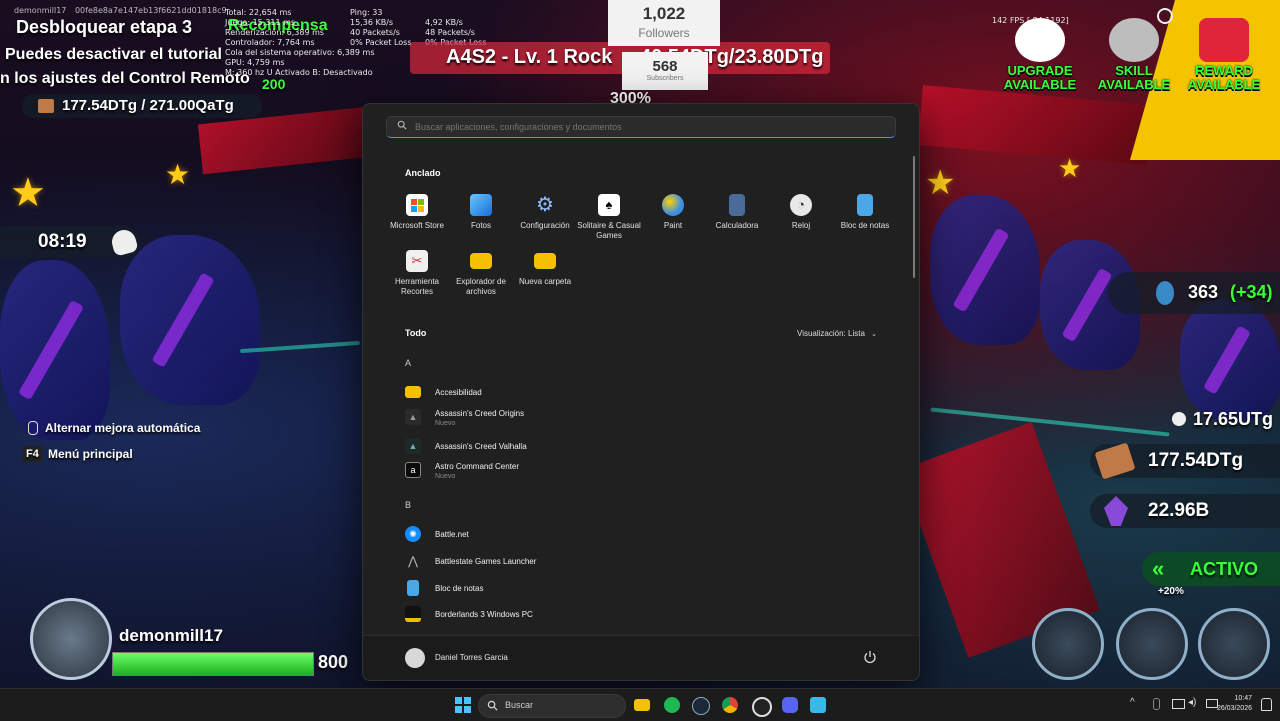 The height and width of the screenshot is (721, 1280). Describe the element at coordinates (1068, 644) in the screenshot. I see `pickaxe-slot` at that location.